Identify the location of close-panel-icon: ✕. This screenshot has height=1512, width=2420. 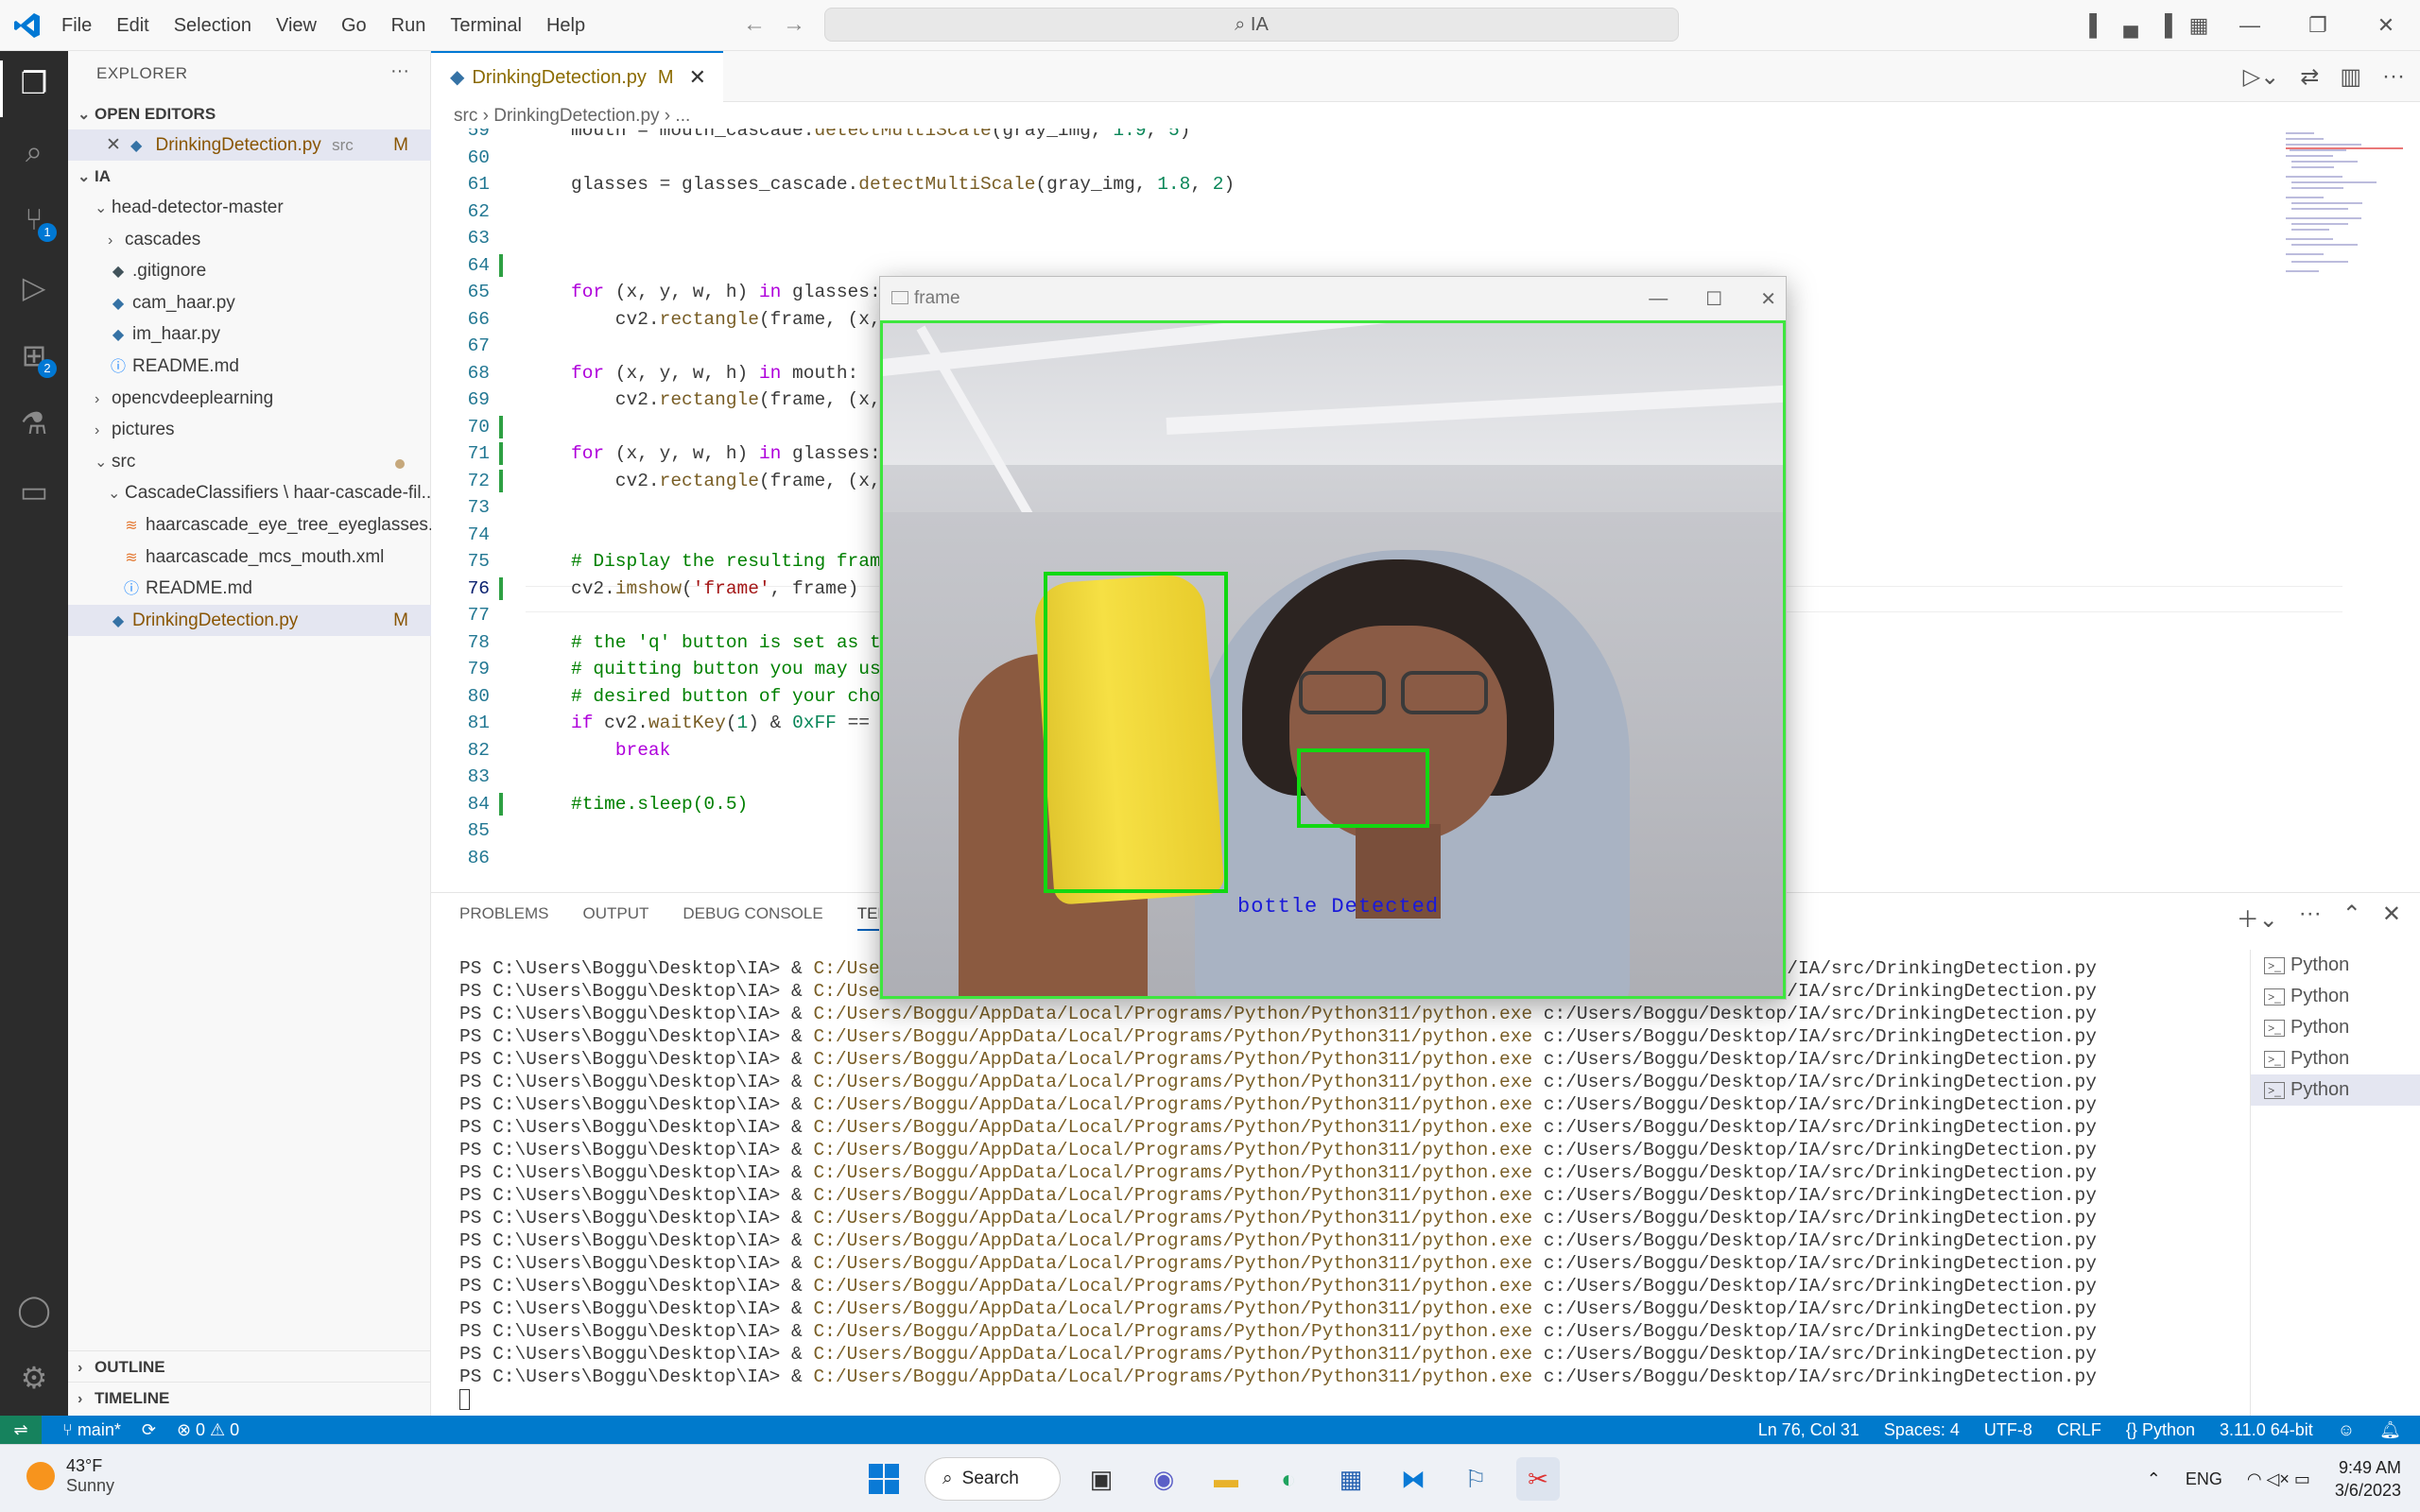
(2391, 917).